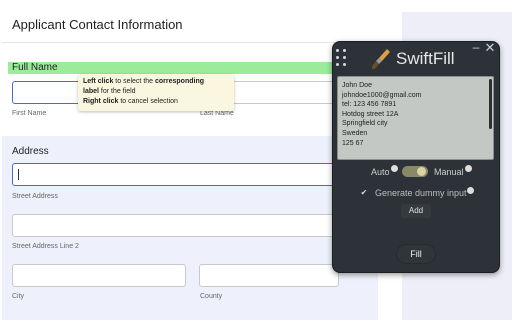  Describe the element at coordinates (45, 246) in the screenshot. I see `street-address-line2-label: Street Address Line 2` at that location.